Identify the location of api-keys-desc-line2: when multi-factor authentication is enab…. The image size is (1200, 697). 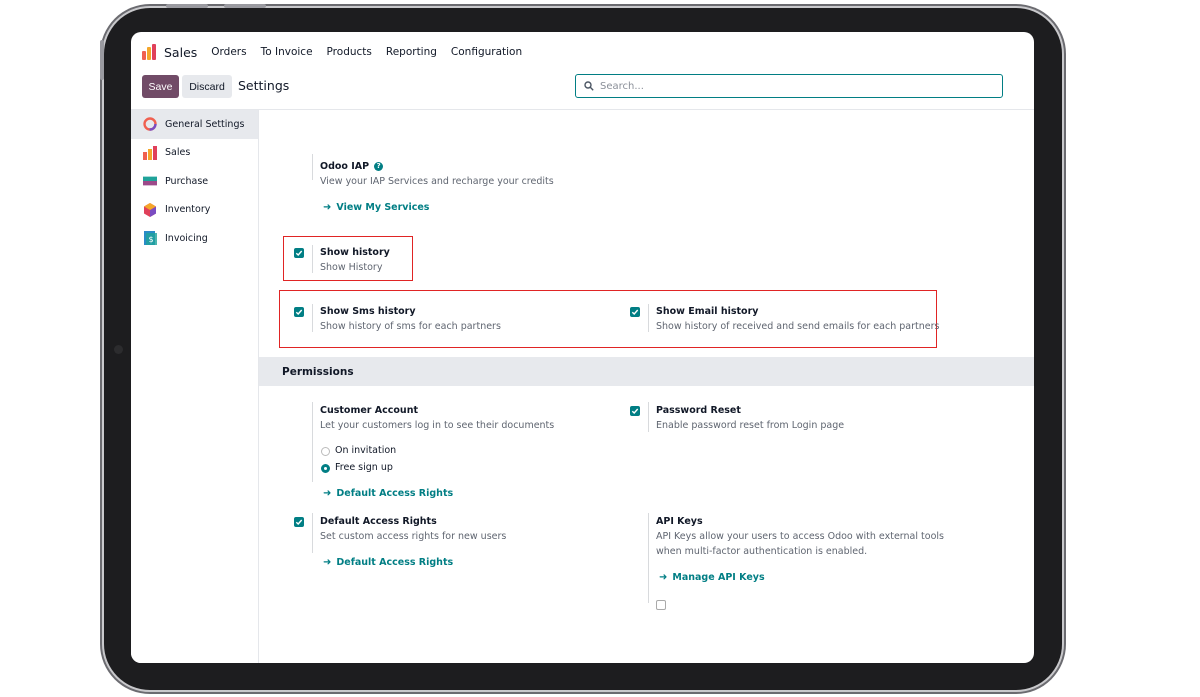
(762, 551).